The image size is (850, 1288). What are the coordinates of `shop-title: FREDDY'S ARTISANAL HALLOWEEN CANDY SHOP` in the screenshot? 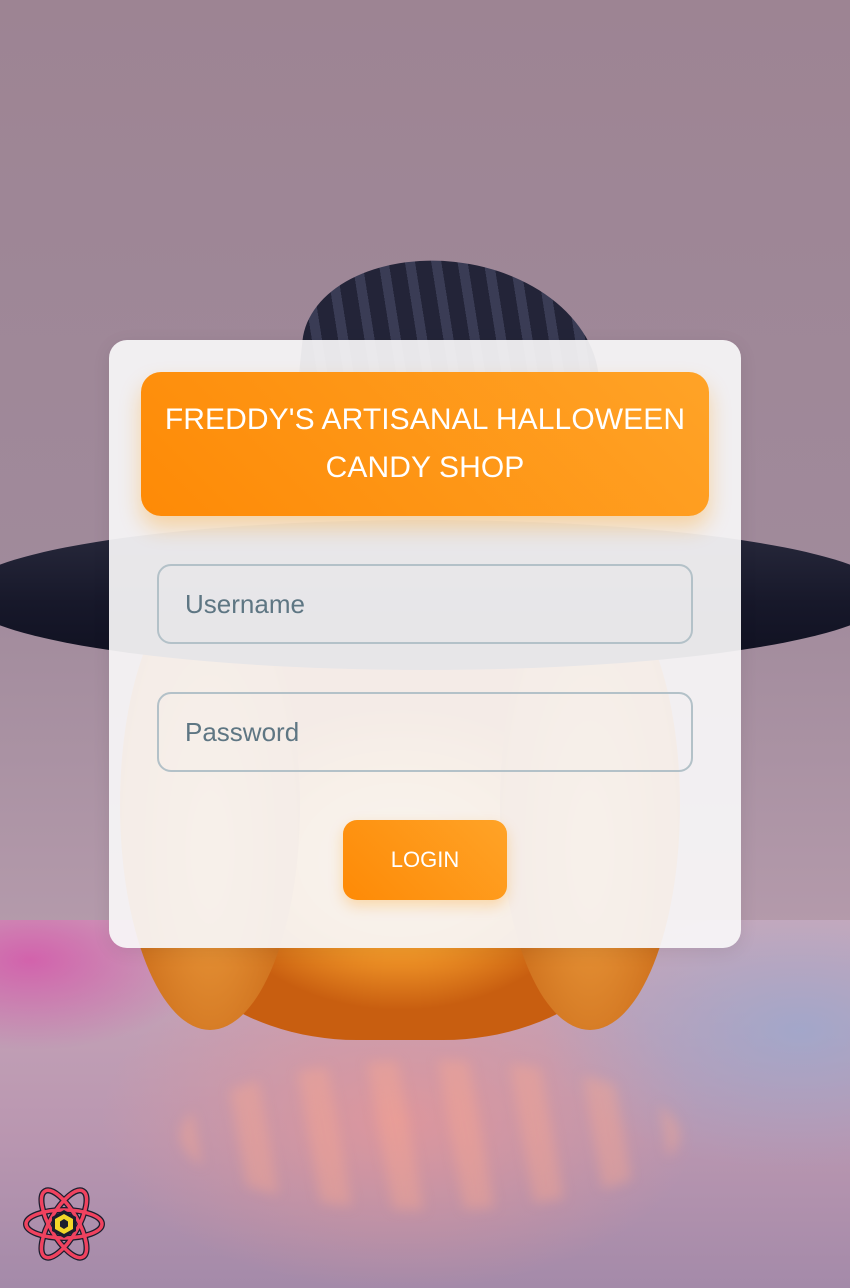 It's located at (425, 443).